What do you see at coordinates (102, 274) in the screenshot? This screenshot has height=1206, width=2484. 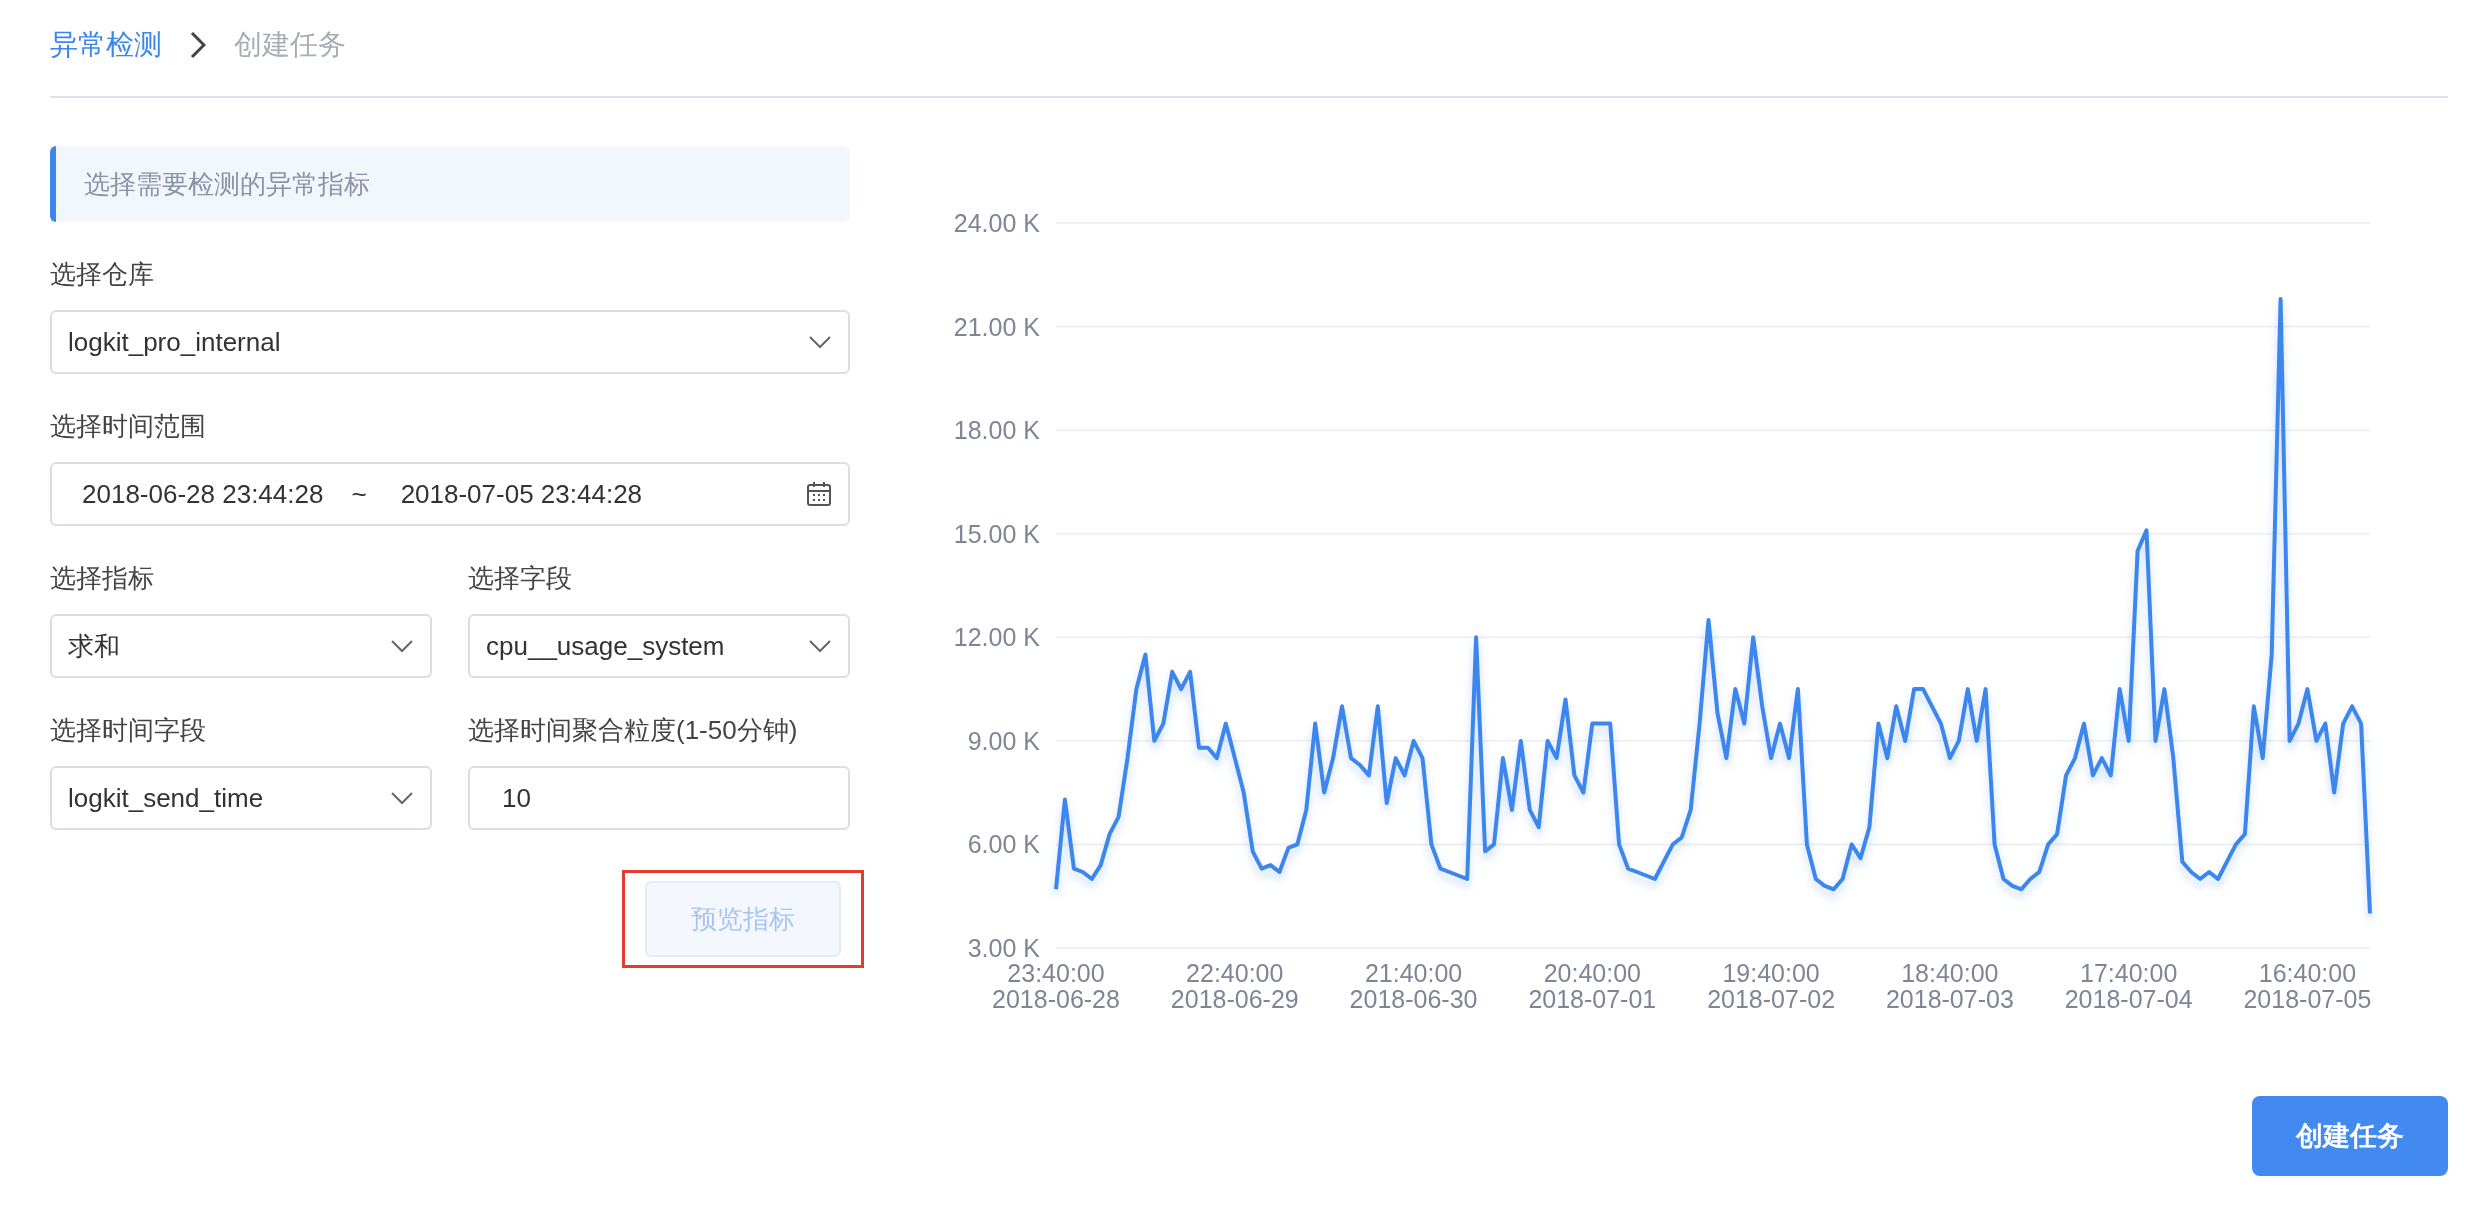 I see `field-label: 选择仓库` at bounding box center [102, 274].